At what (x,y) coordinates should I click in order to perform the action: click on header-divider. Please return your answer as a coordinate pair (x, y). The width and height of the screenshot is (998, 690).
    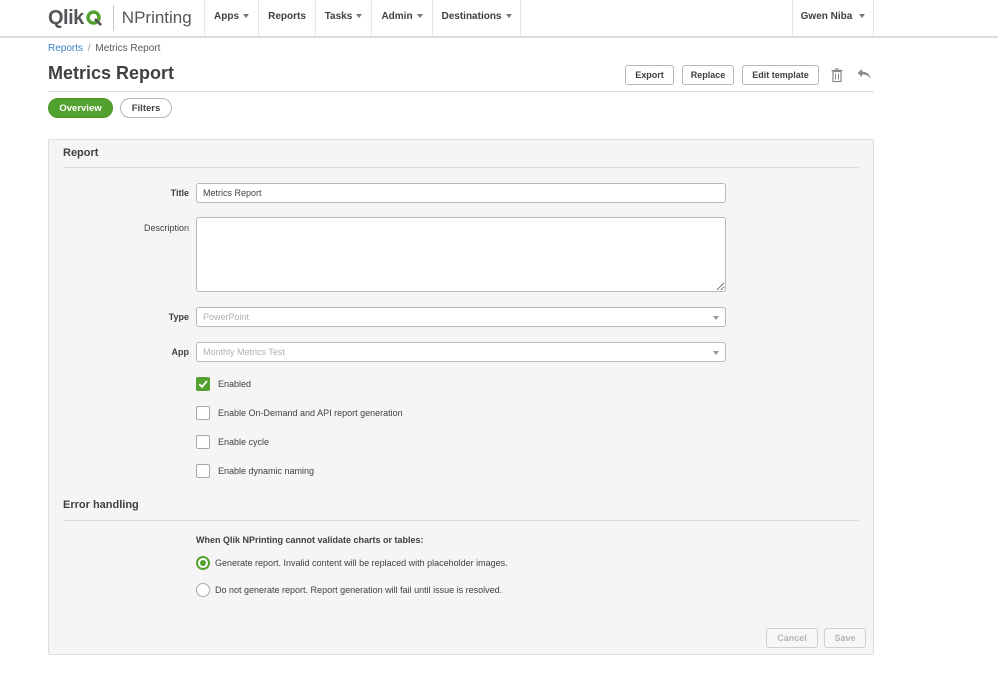
    Looking at the image, I should click on (461, 91).